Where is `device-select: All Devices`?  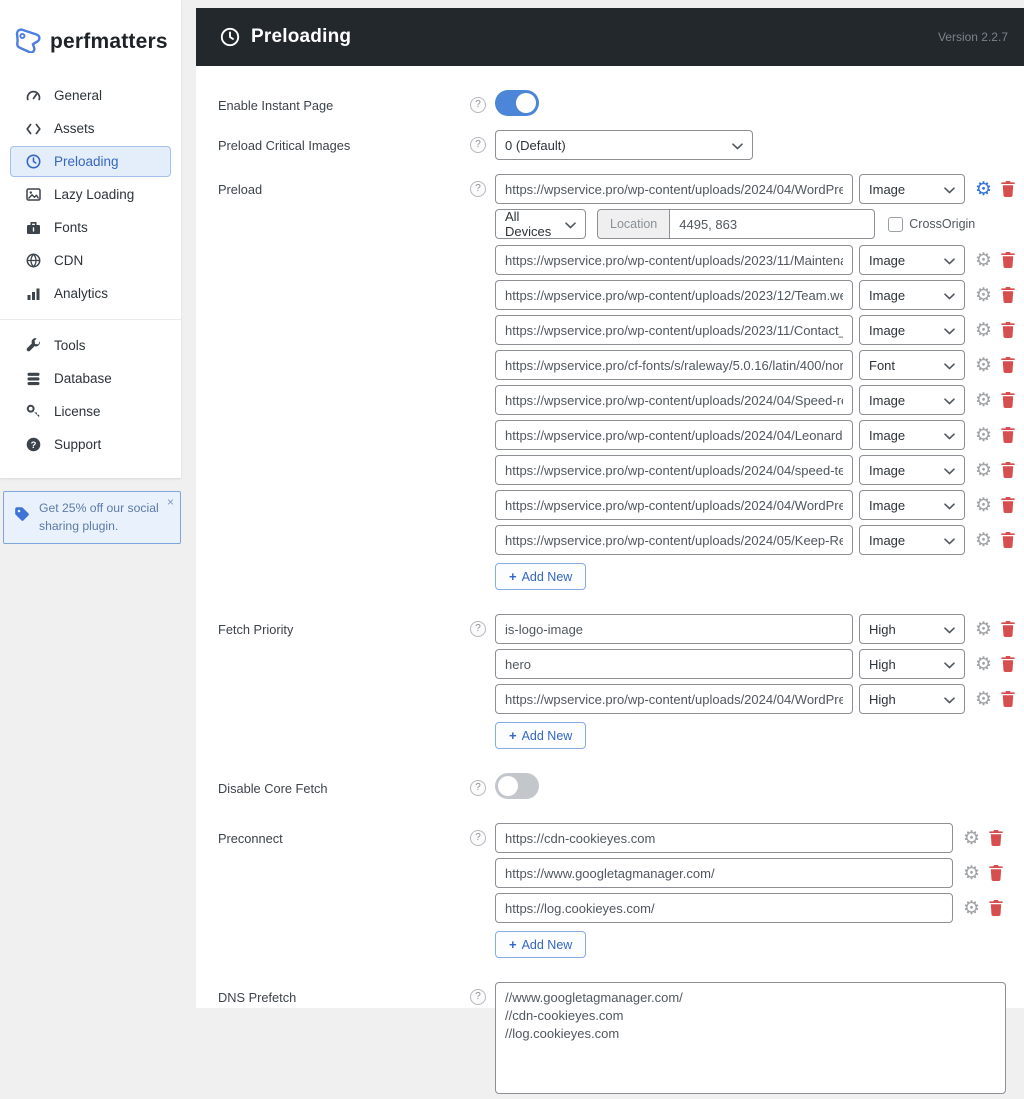 device-select: All Devices is located at coordinates (540, 224).